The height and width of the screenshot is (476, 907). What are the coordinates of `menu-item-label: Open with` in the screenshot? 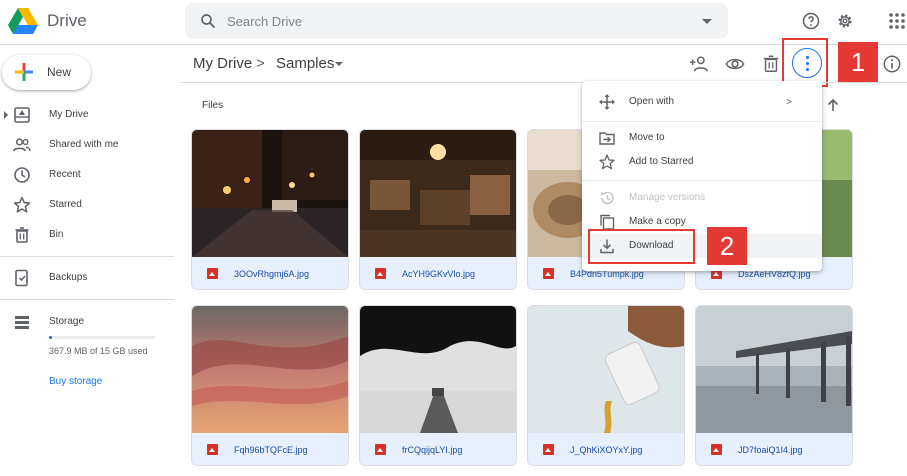 It's located at (652, 101).